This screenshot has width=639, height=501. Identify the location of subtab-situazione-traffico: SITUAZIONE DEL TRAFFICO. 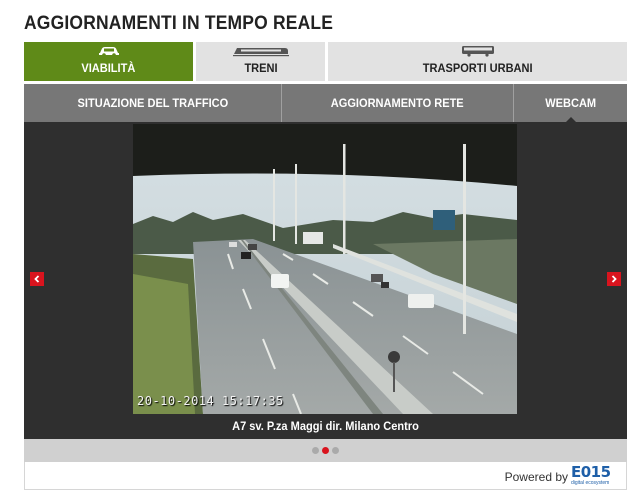
(153, 103).